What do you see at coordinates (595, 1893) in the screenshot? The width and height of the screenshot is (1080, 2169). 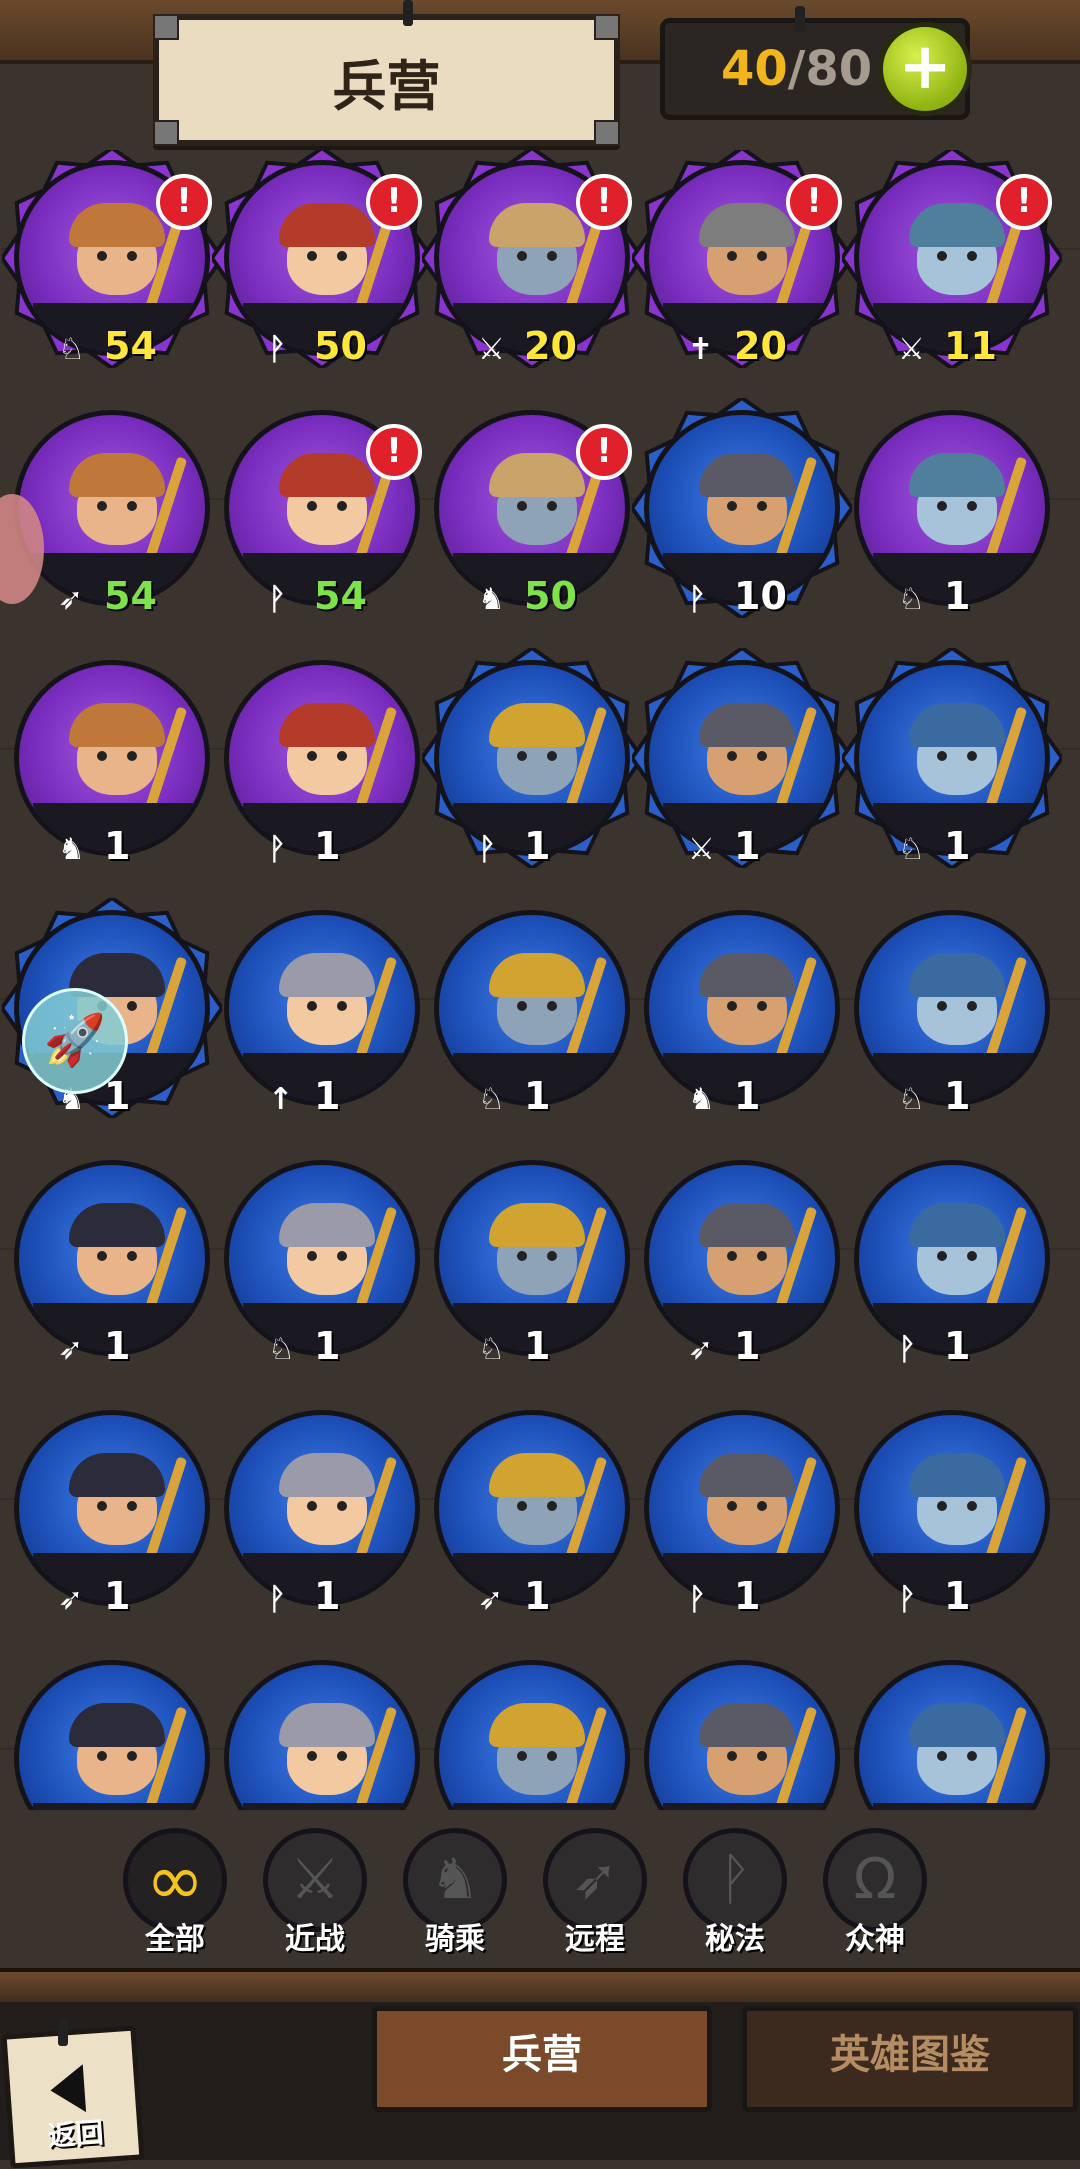 I see `filter-bow: ➶ 远程` at bounding box center [595, 1893].